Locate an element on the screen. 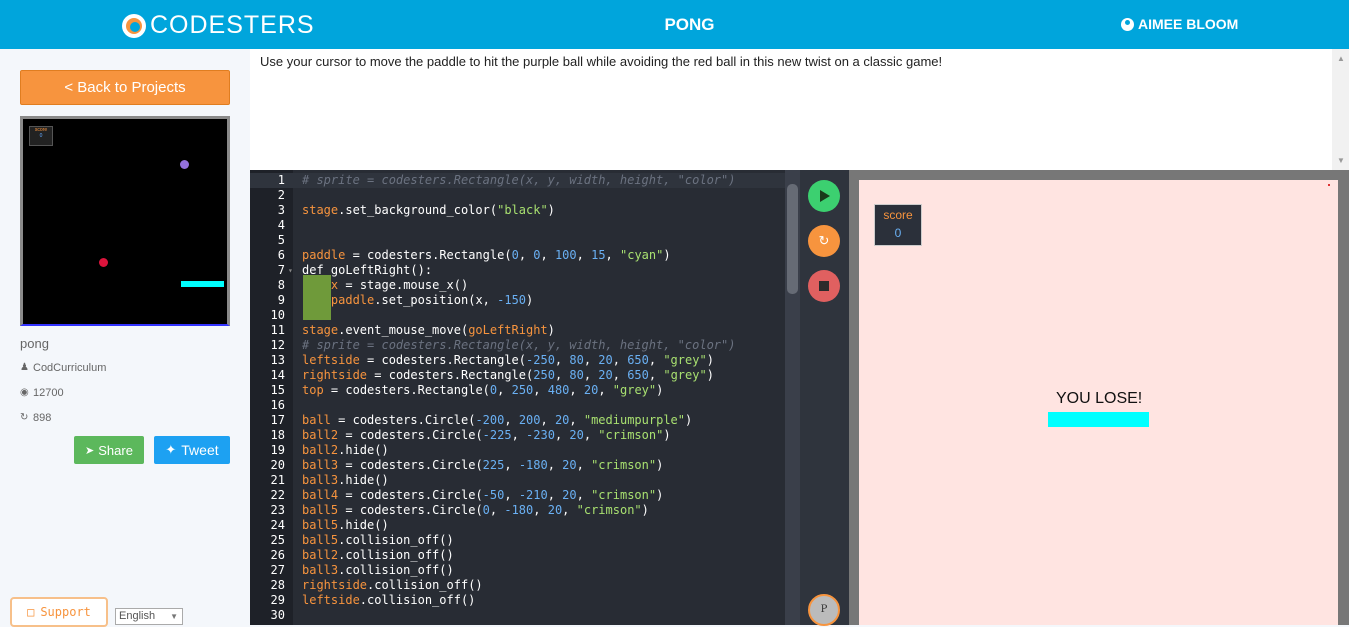 The image size is (1349, 627). line-number: 12 is located at coordinates (277, 345).